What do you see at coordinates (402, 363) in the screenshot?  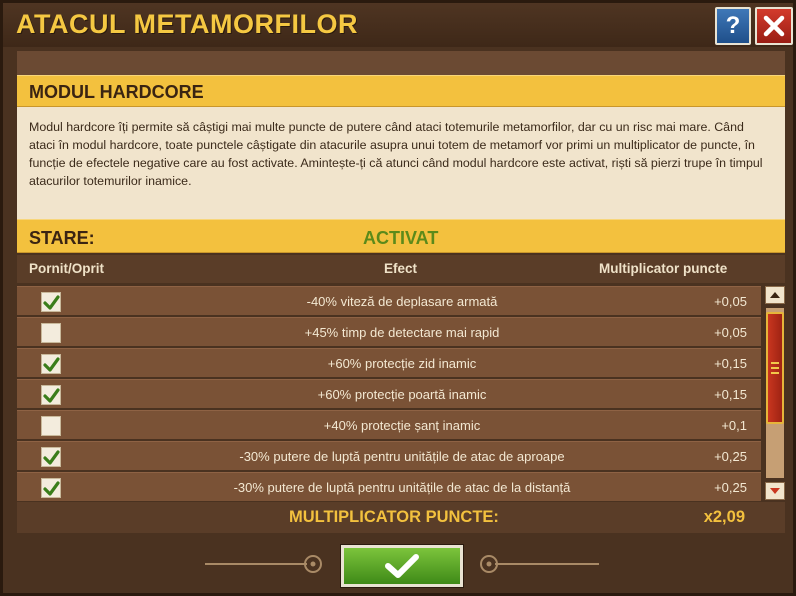 I see `effect-label: +60% protecție zid inamic` at bounding box center [402, 363].